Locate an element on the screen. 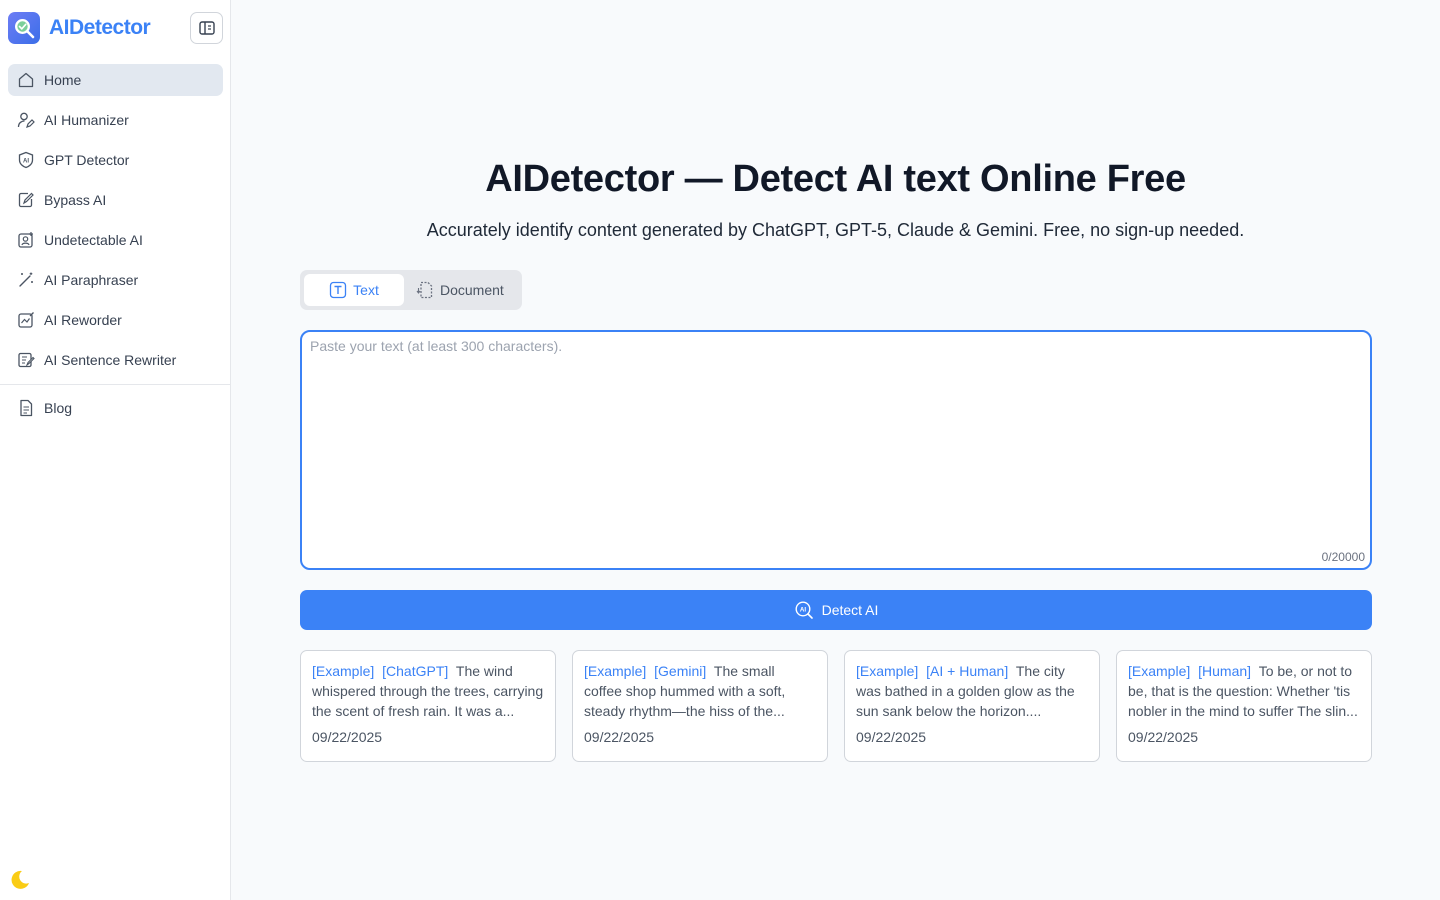  sidebar-blog-section: Blog is located at coordinates (115, 412).